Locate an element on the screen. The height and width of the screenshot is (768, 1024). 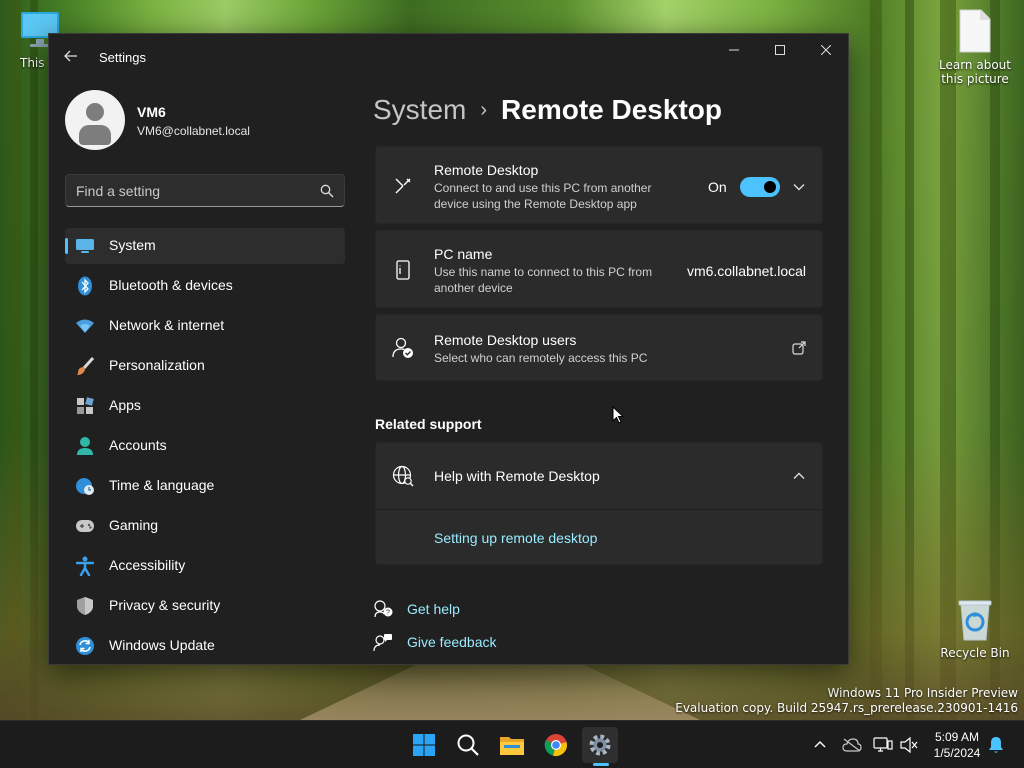
start-button is located at coordinates (424, 745).